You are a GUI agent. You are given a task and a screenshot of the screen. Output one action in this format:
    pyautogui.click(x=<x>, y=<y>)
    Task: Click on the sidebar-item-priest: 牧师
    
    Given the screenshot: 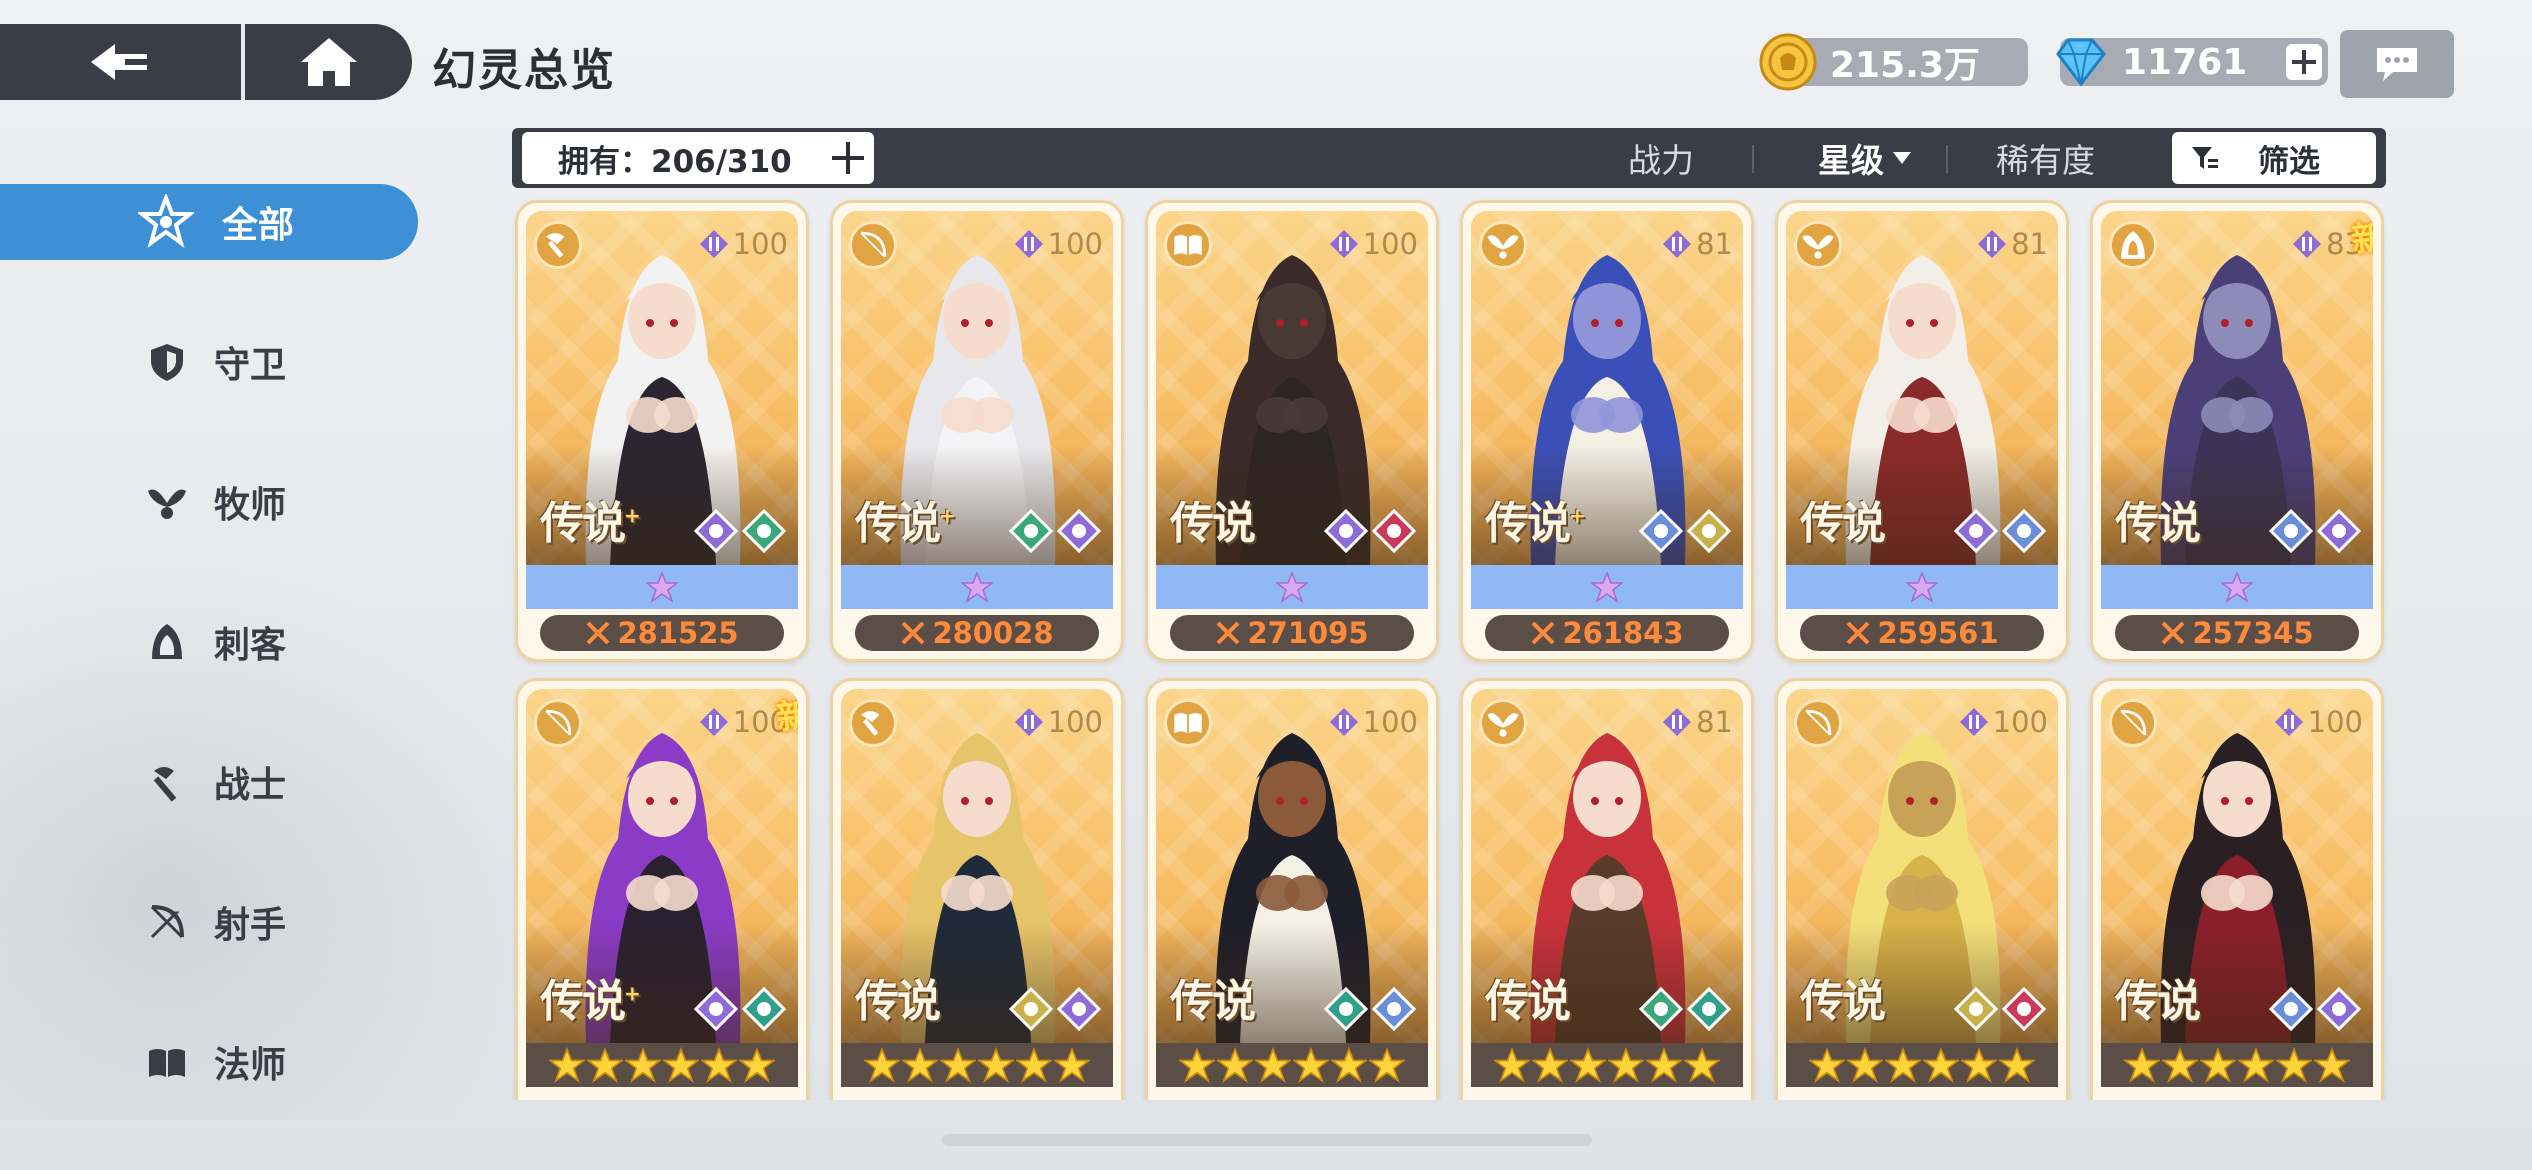 What is the action you would take?
    pyautogui.click(x=209, y=502)
    